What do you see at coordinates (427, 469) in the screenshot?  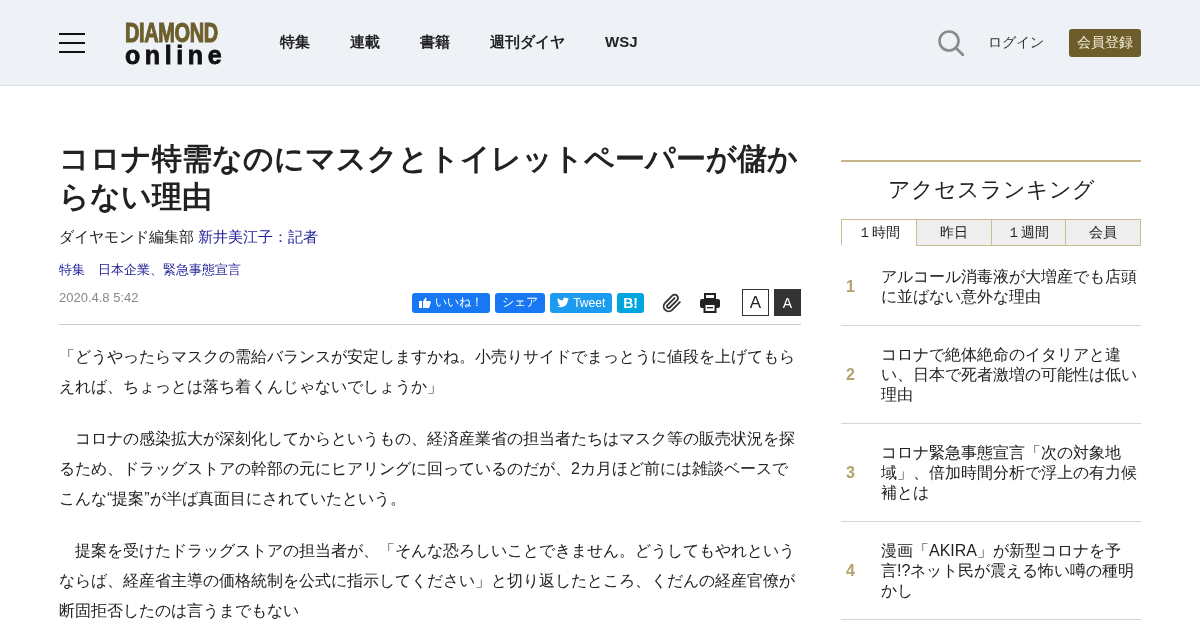 I see `article-paragraph: コロナの感染拡大が深刻化してからというもの、経済産業省の担当者たちはマスク等の販売状況を探るため、ドラッグストアの幹部の元にヒアリングに回っているのだが、2カ月ほど前には雑談ベースでこんな“提案”が半ば真面目にされていたという。` at bounding box center [427, 469].